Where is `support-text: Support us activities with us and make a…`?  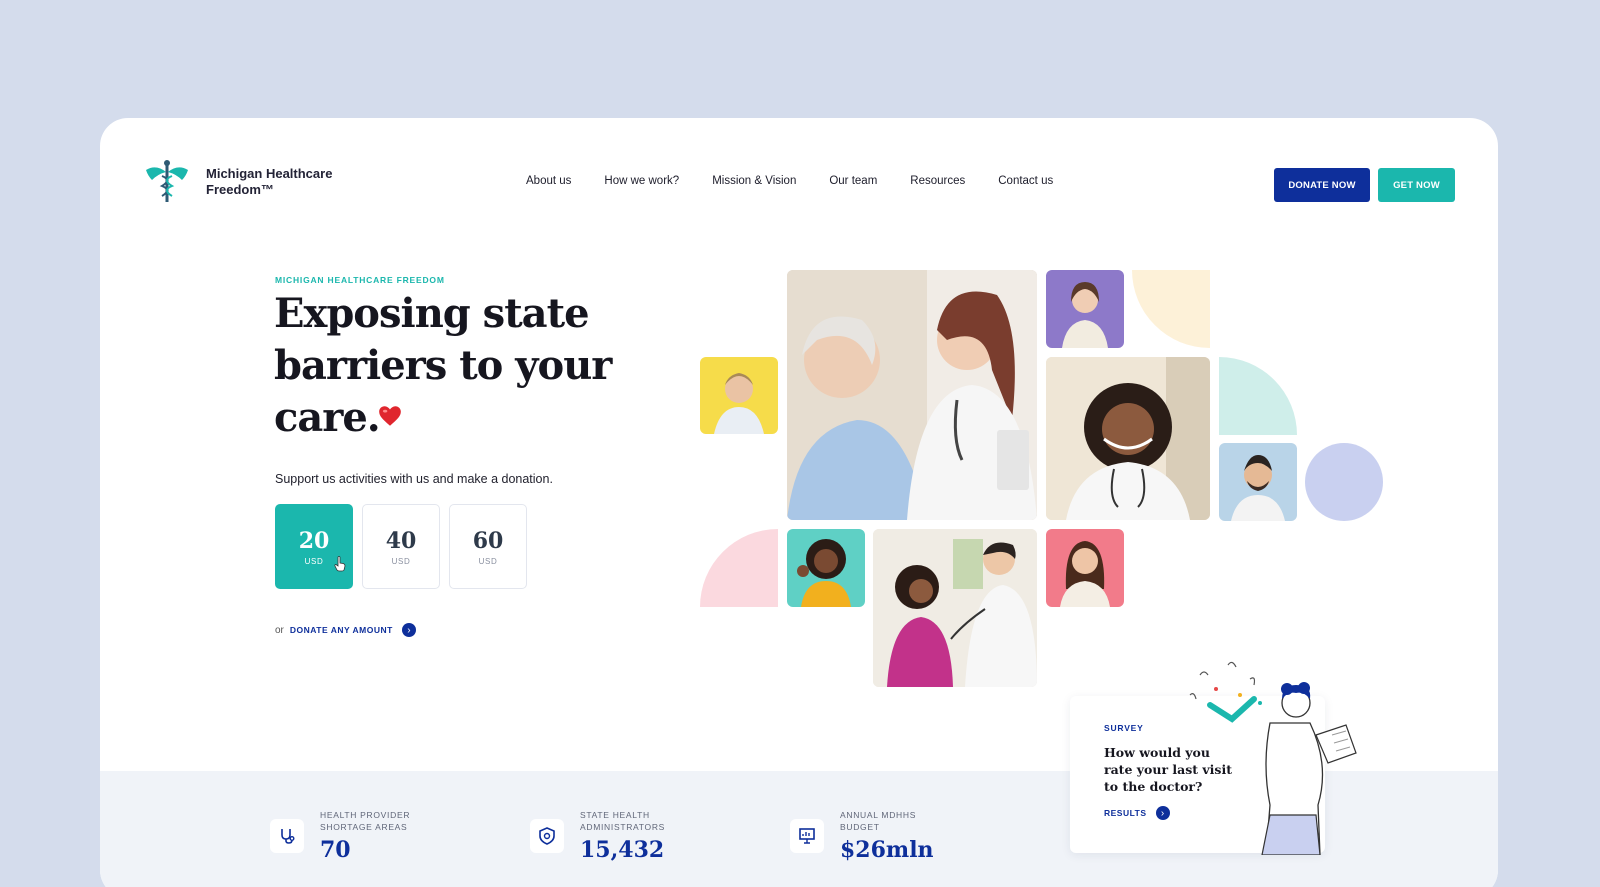 support-text: Support us activities with us and make a… is located at coordinates (414, 479).